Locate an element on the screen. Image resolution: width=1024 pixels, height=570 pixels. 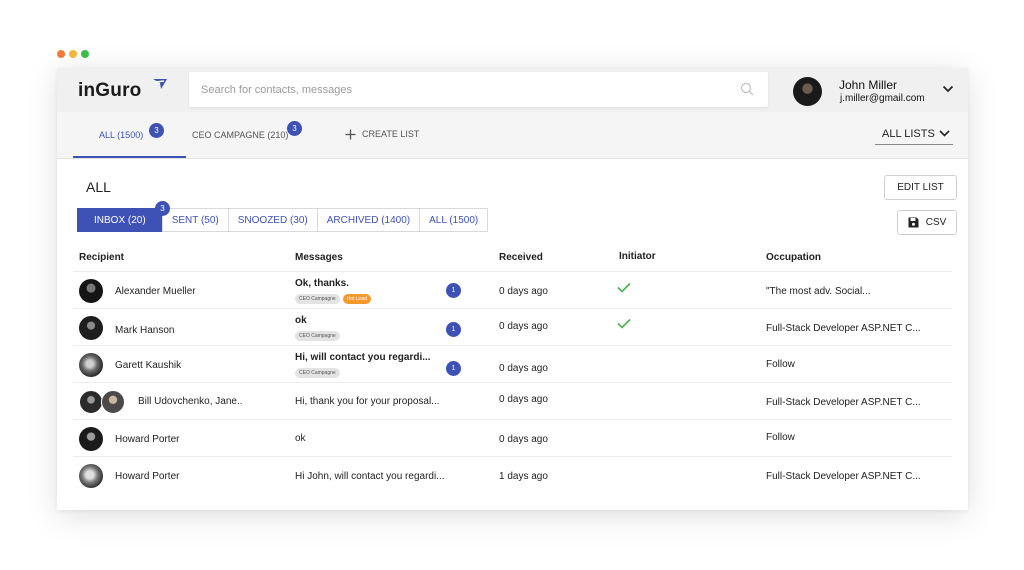
column-header-initiator: Initiator is located at coordinates (637, 256).